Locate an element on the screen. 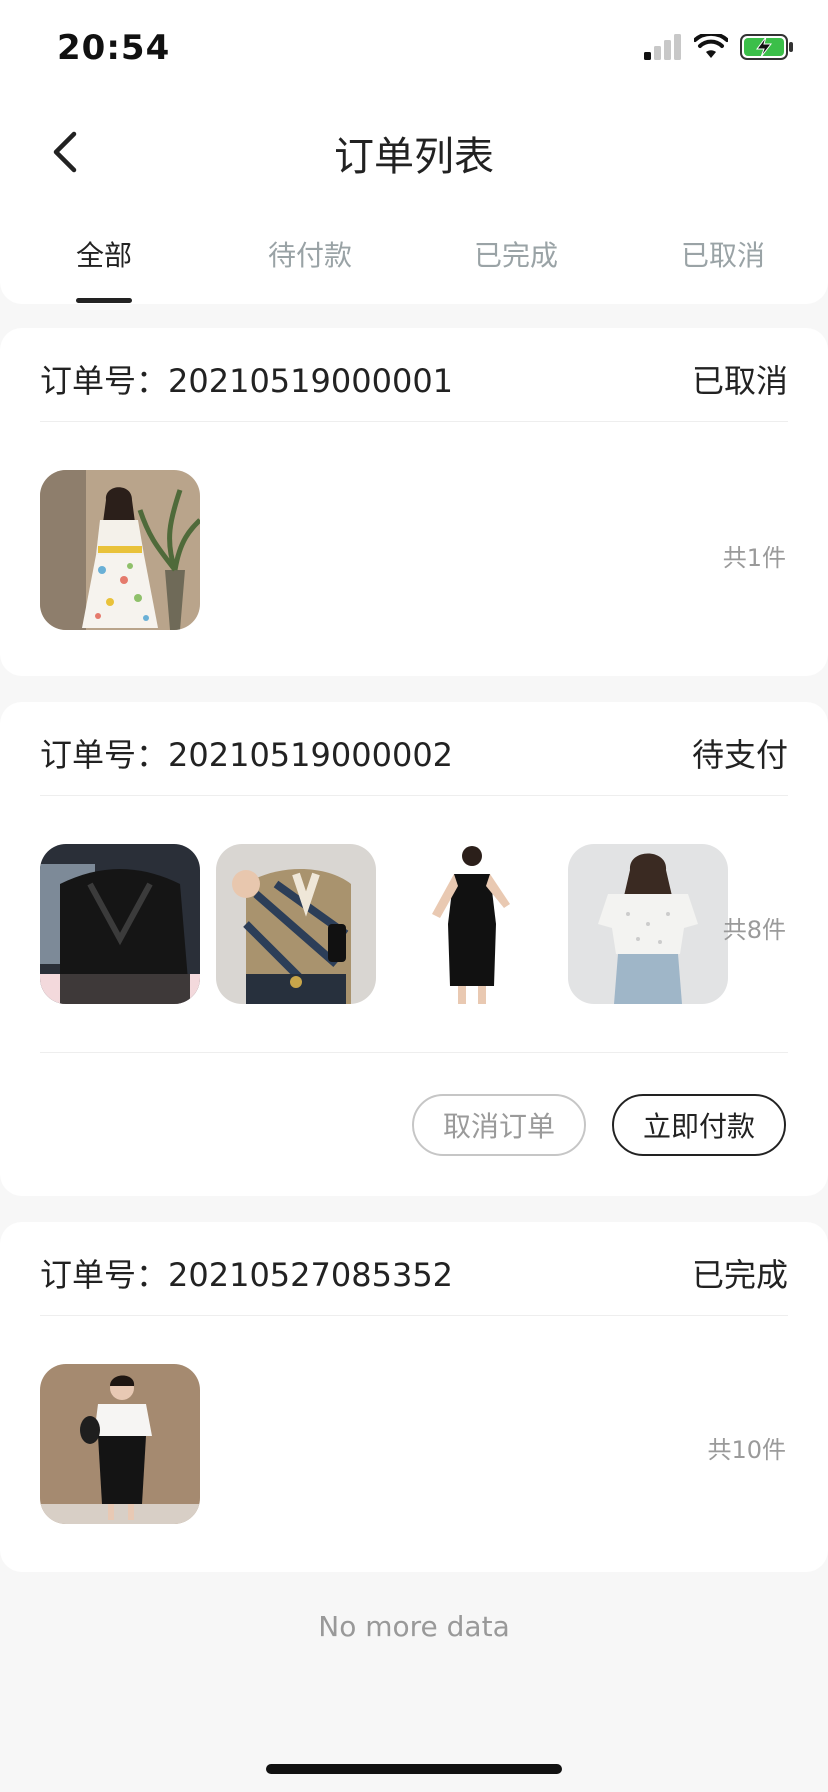 This screenshot has height=1792, width=828. tab-cancelled: 已取消 is located at coordinates (723, 254).